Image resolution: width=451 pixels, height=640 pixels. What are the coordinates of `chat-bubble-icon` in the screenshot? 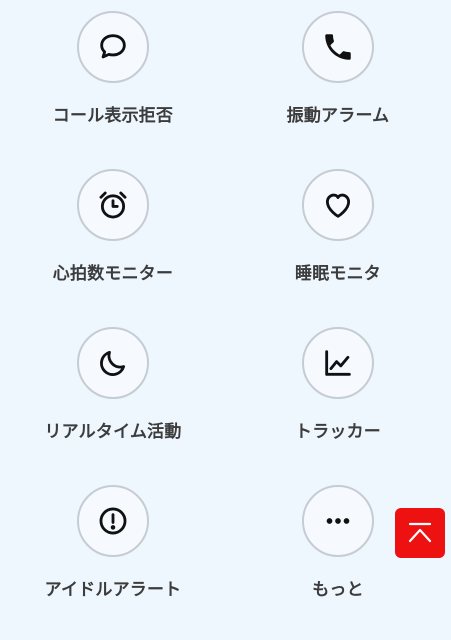 It's located at (113, 47).